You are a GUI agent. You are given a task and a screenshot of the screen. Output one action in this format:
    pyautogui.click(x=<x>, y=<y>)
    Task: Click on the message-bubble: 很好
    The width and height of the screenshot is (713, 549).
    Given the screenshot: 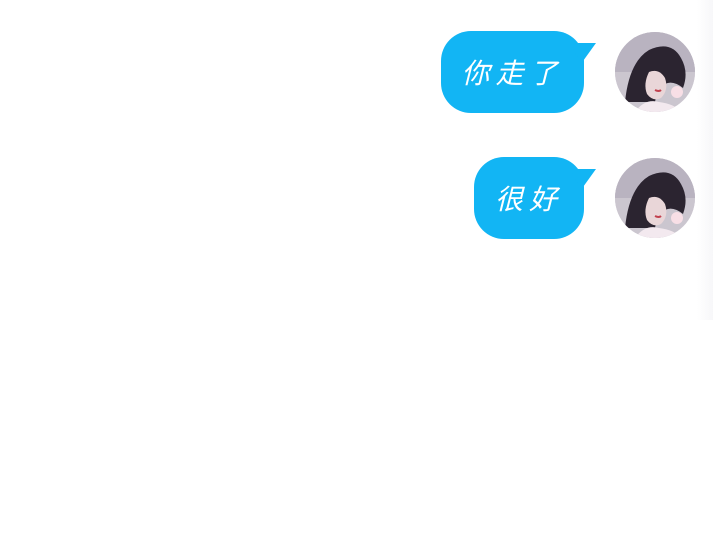 What is the action you would take?
    pyautogui.click(x=529, y=198)
    